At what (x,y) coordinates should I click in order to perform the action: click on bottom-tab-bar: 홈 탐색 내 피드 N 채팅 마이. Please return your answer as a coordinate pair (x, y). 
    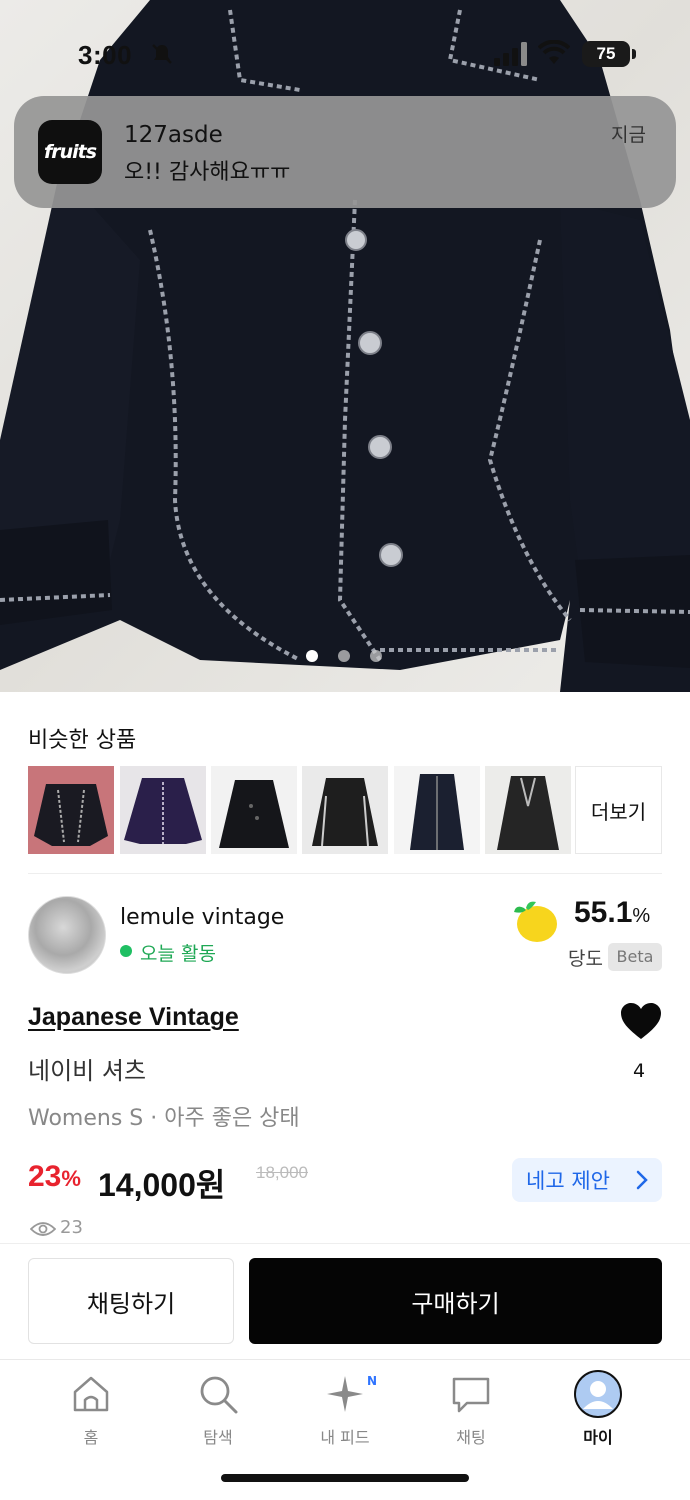
    Looking at the image, I should click on (345, 1430).